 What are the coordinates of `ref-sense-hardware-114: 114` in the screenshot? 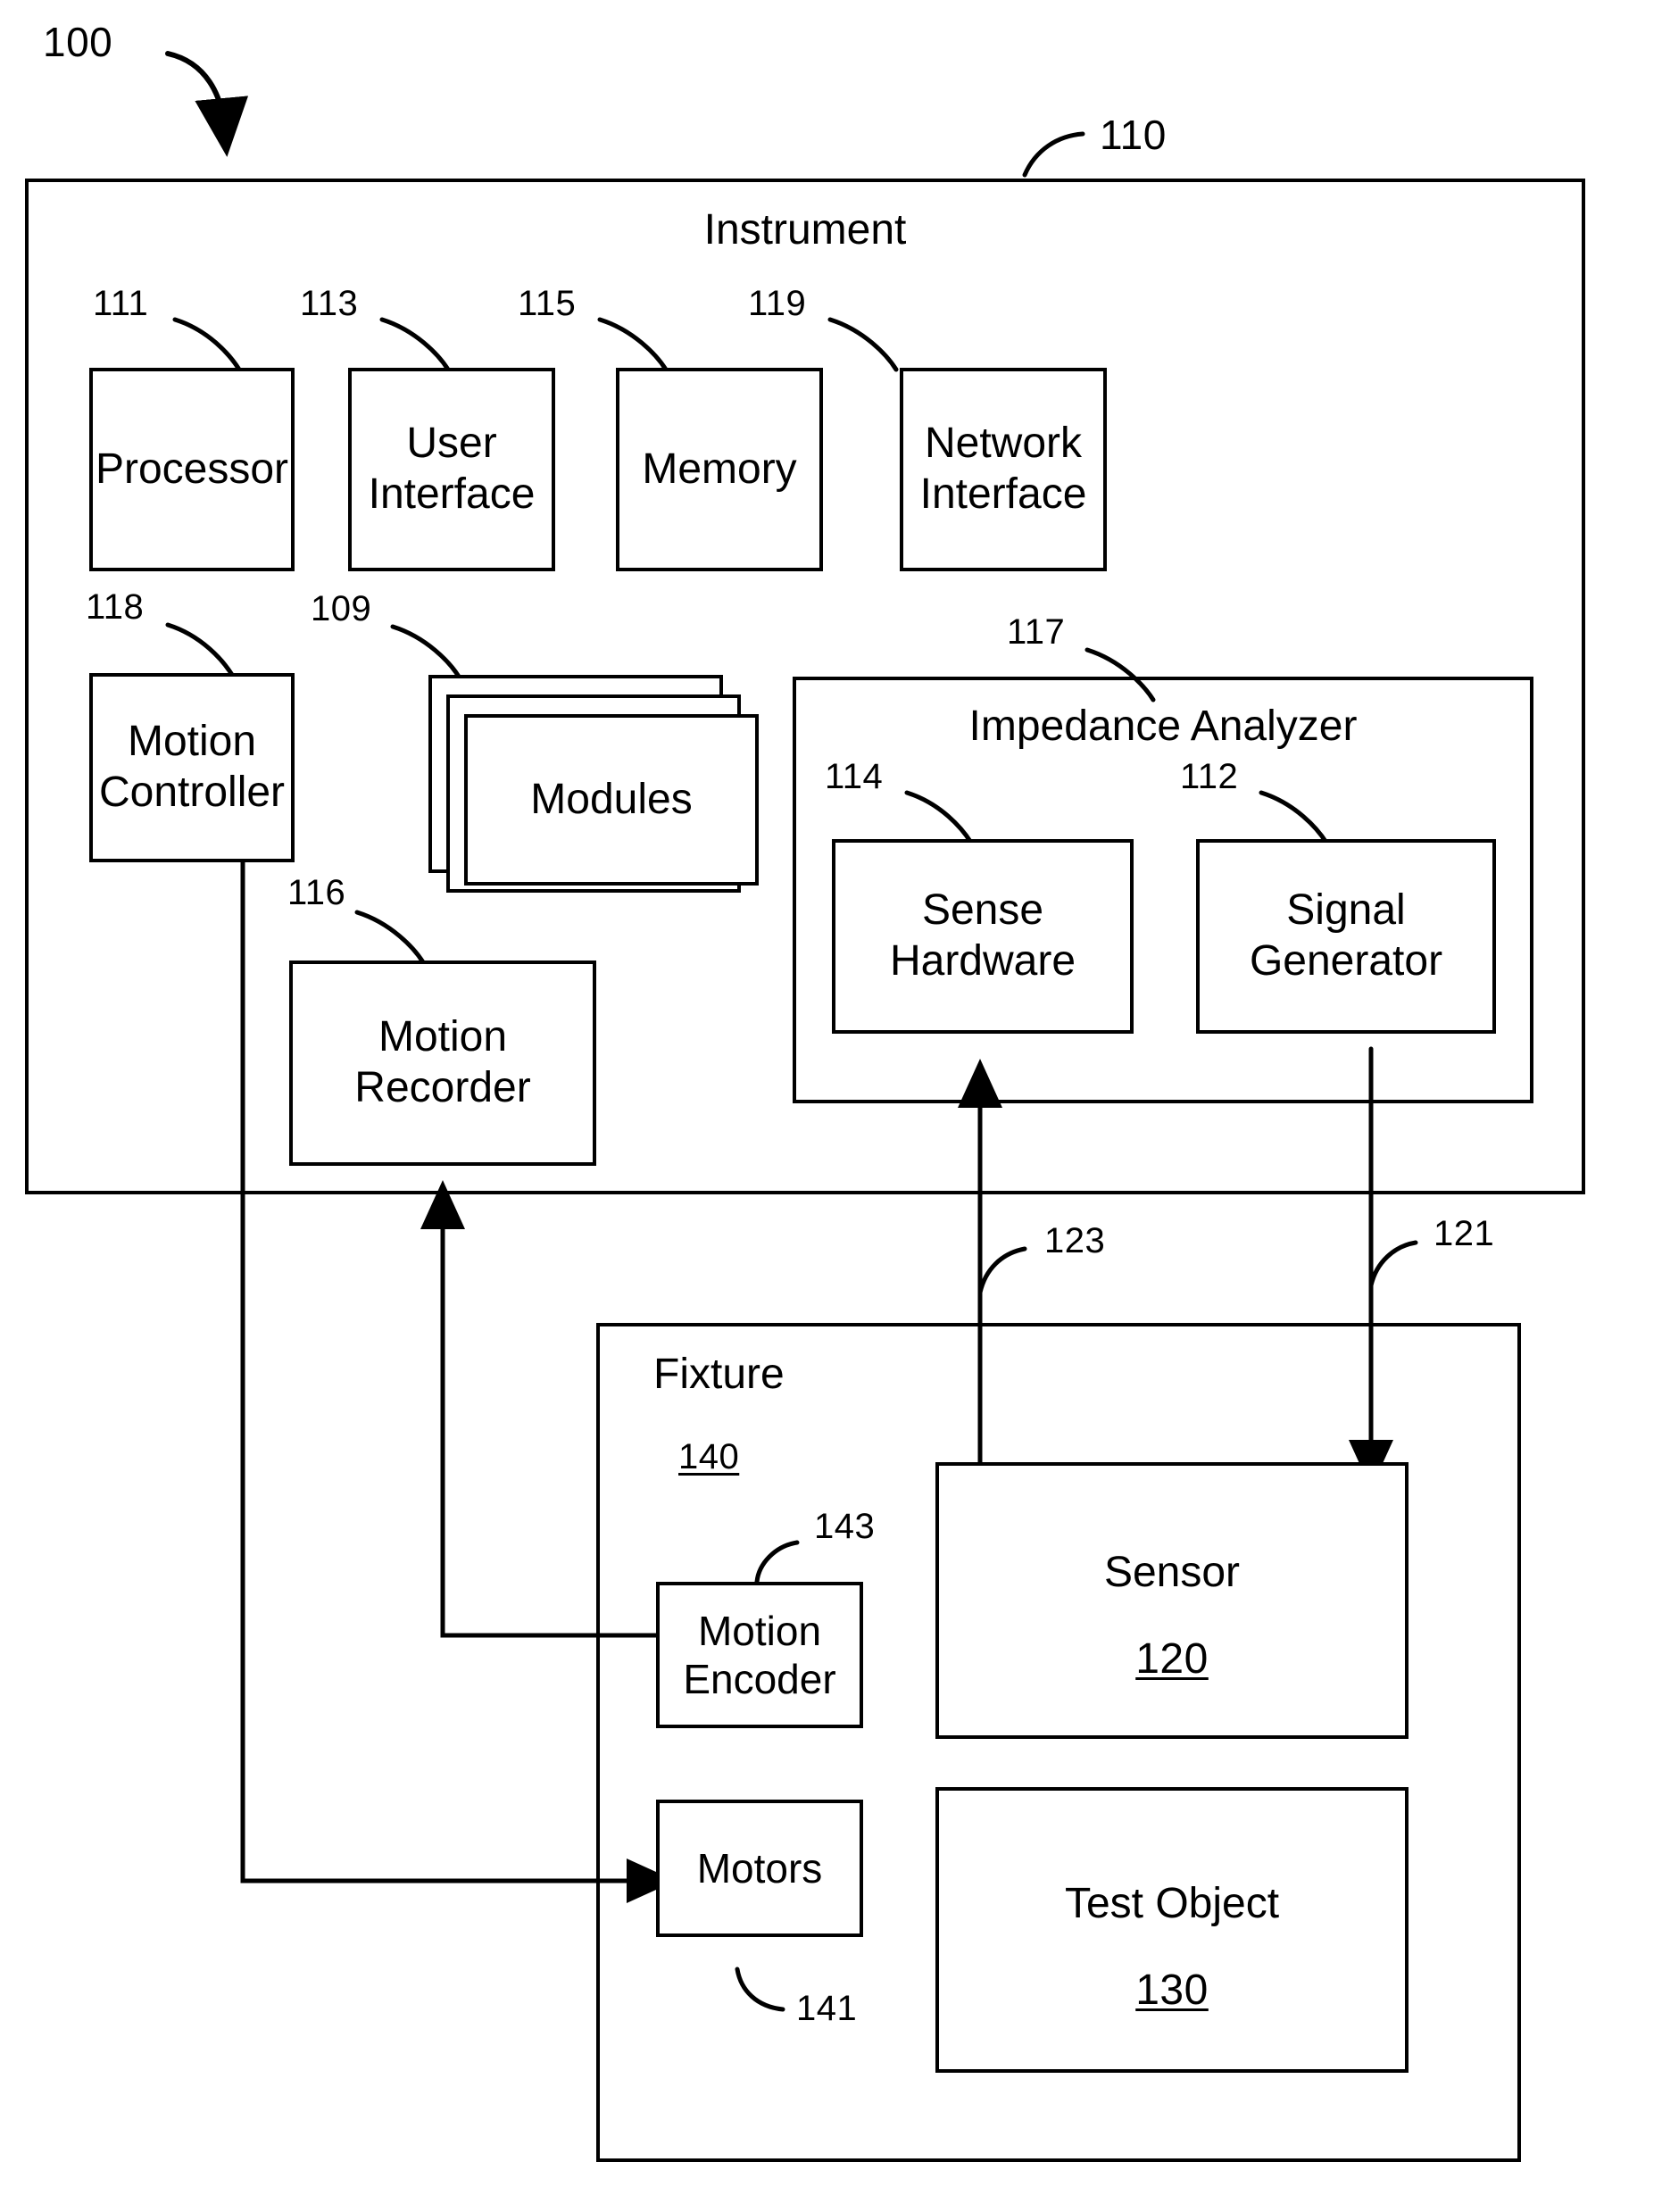 It's located at (854, 776).